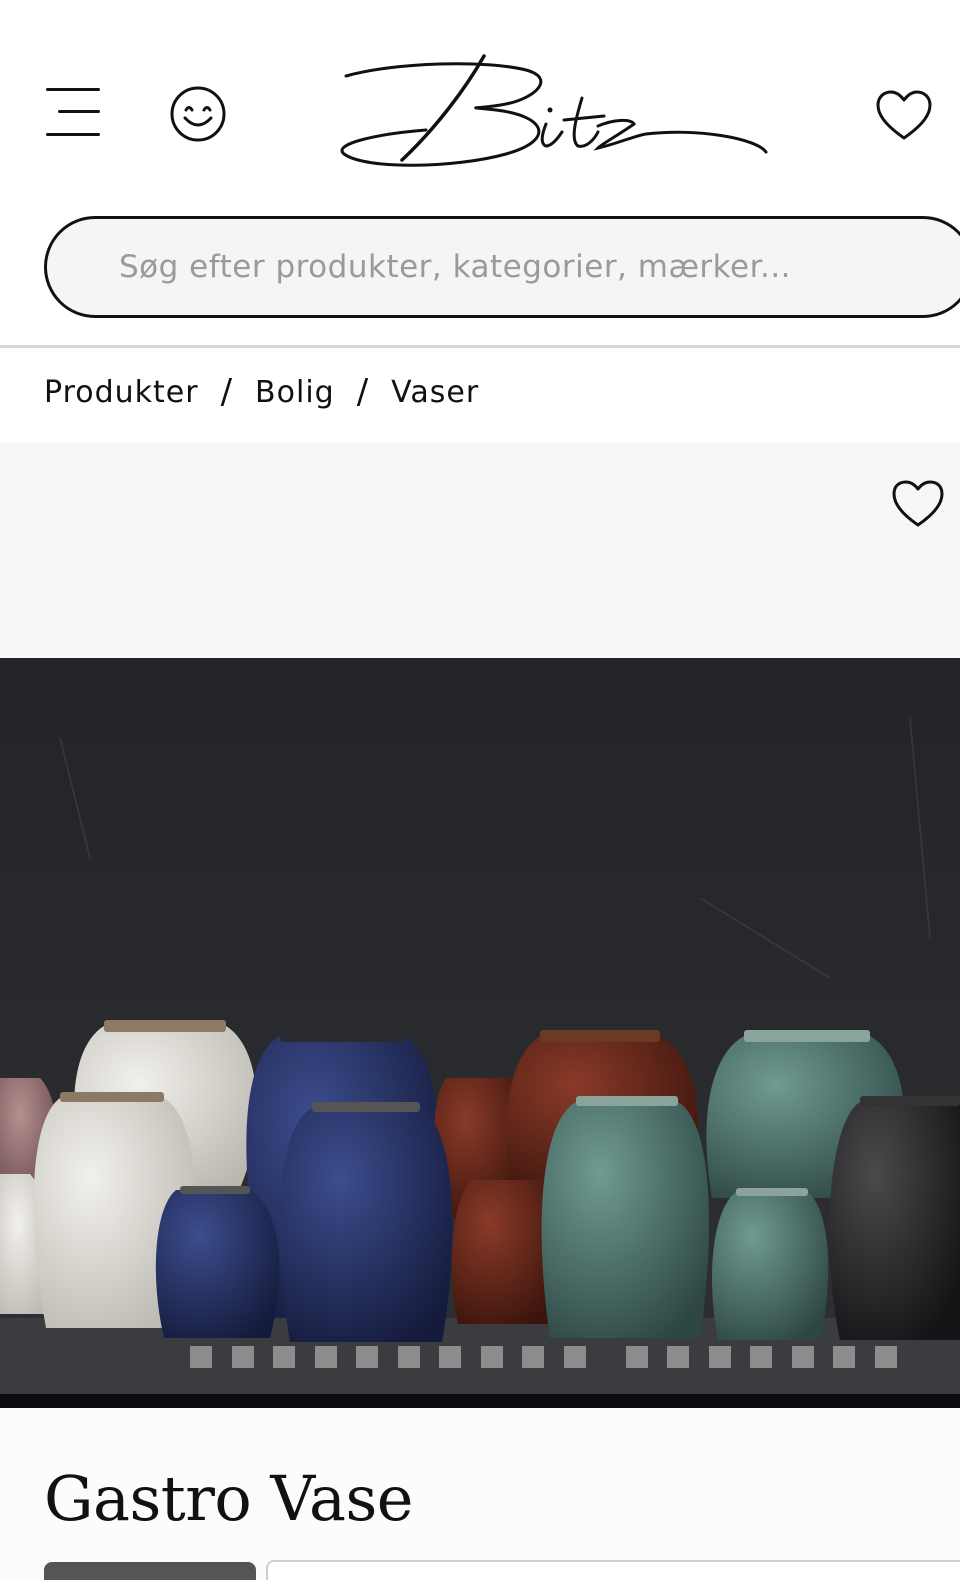 The width and height of the screenshot is (960, 1580). I want to click on breadcrumb-item-vaser: Vaser, so click(435, 392).